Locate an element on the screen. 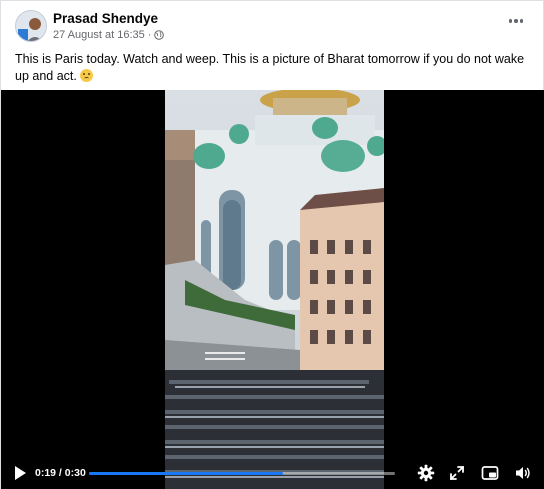 The width and height of the screenshot is (544, 489). post-meta: 27 August at 16:35 · is located at coordinates (109, 35).